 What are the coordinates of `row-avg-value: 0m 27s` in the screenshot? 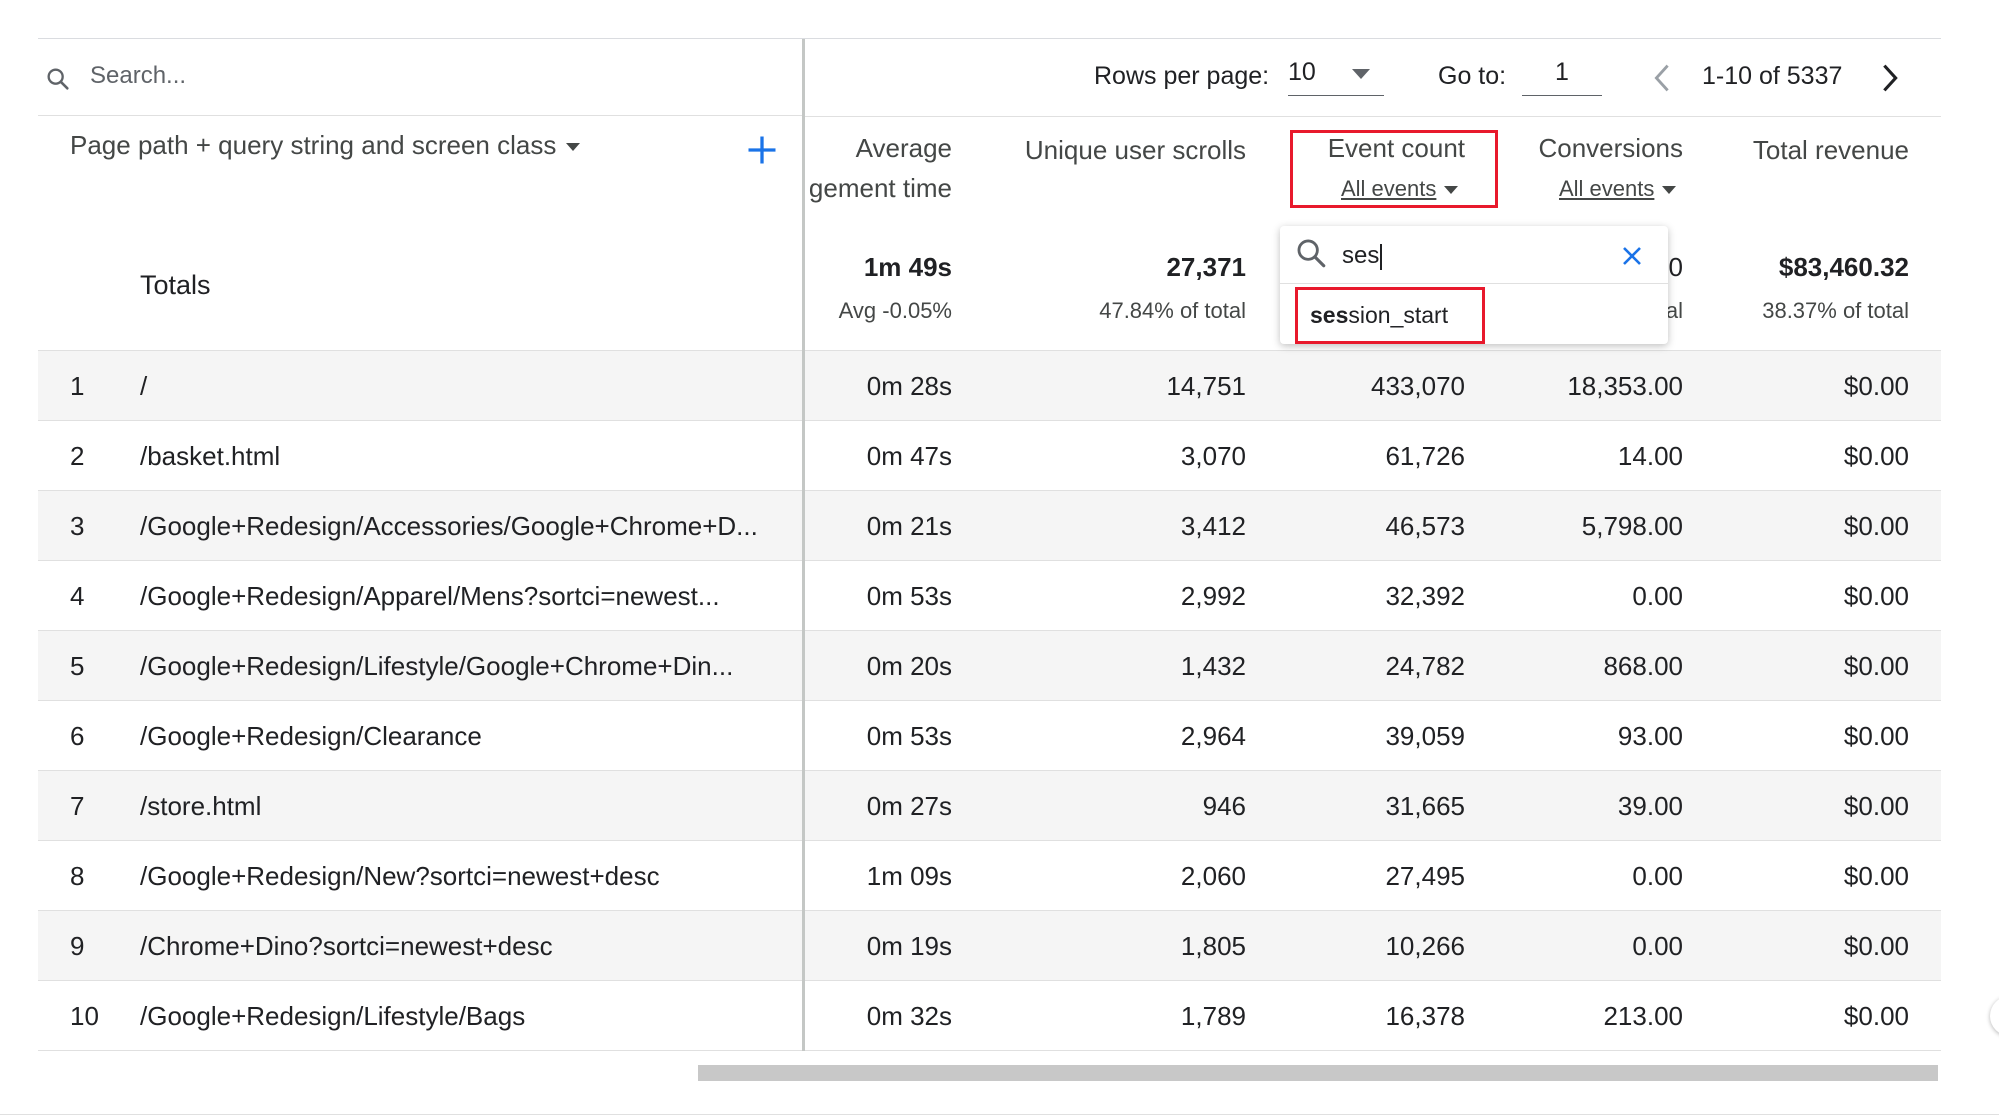 It's located at (909, 806).